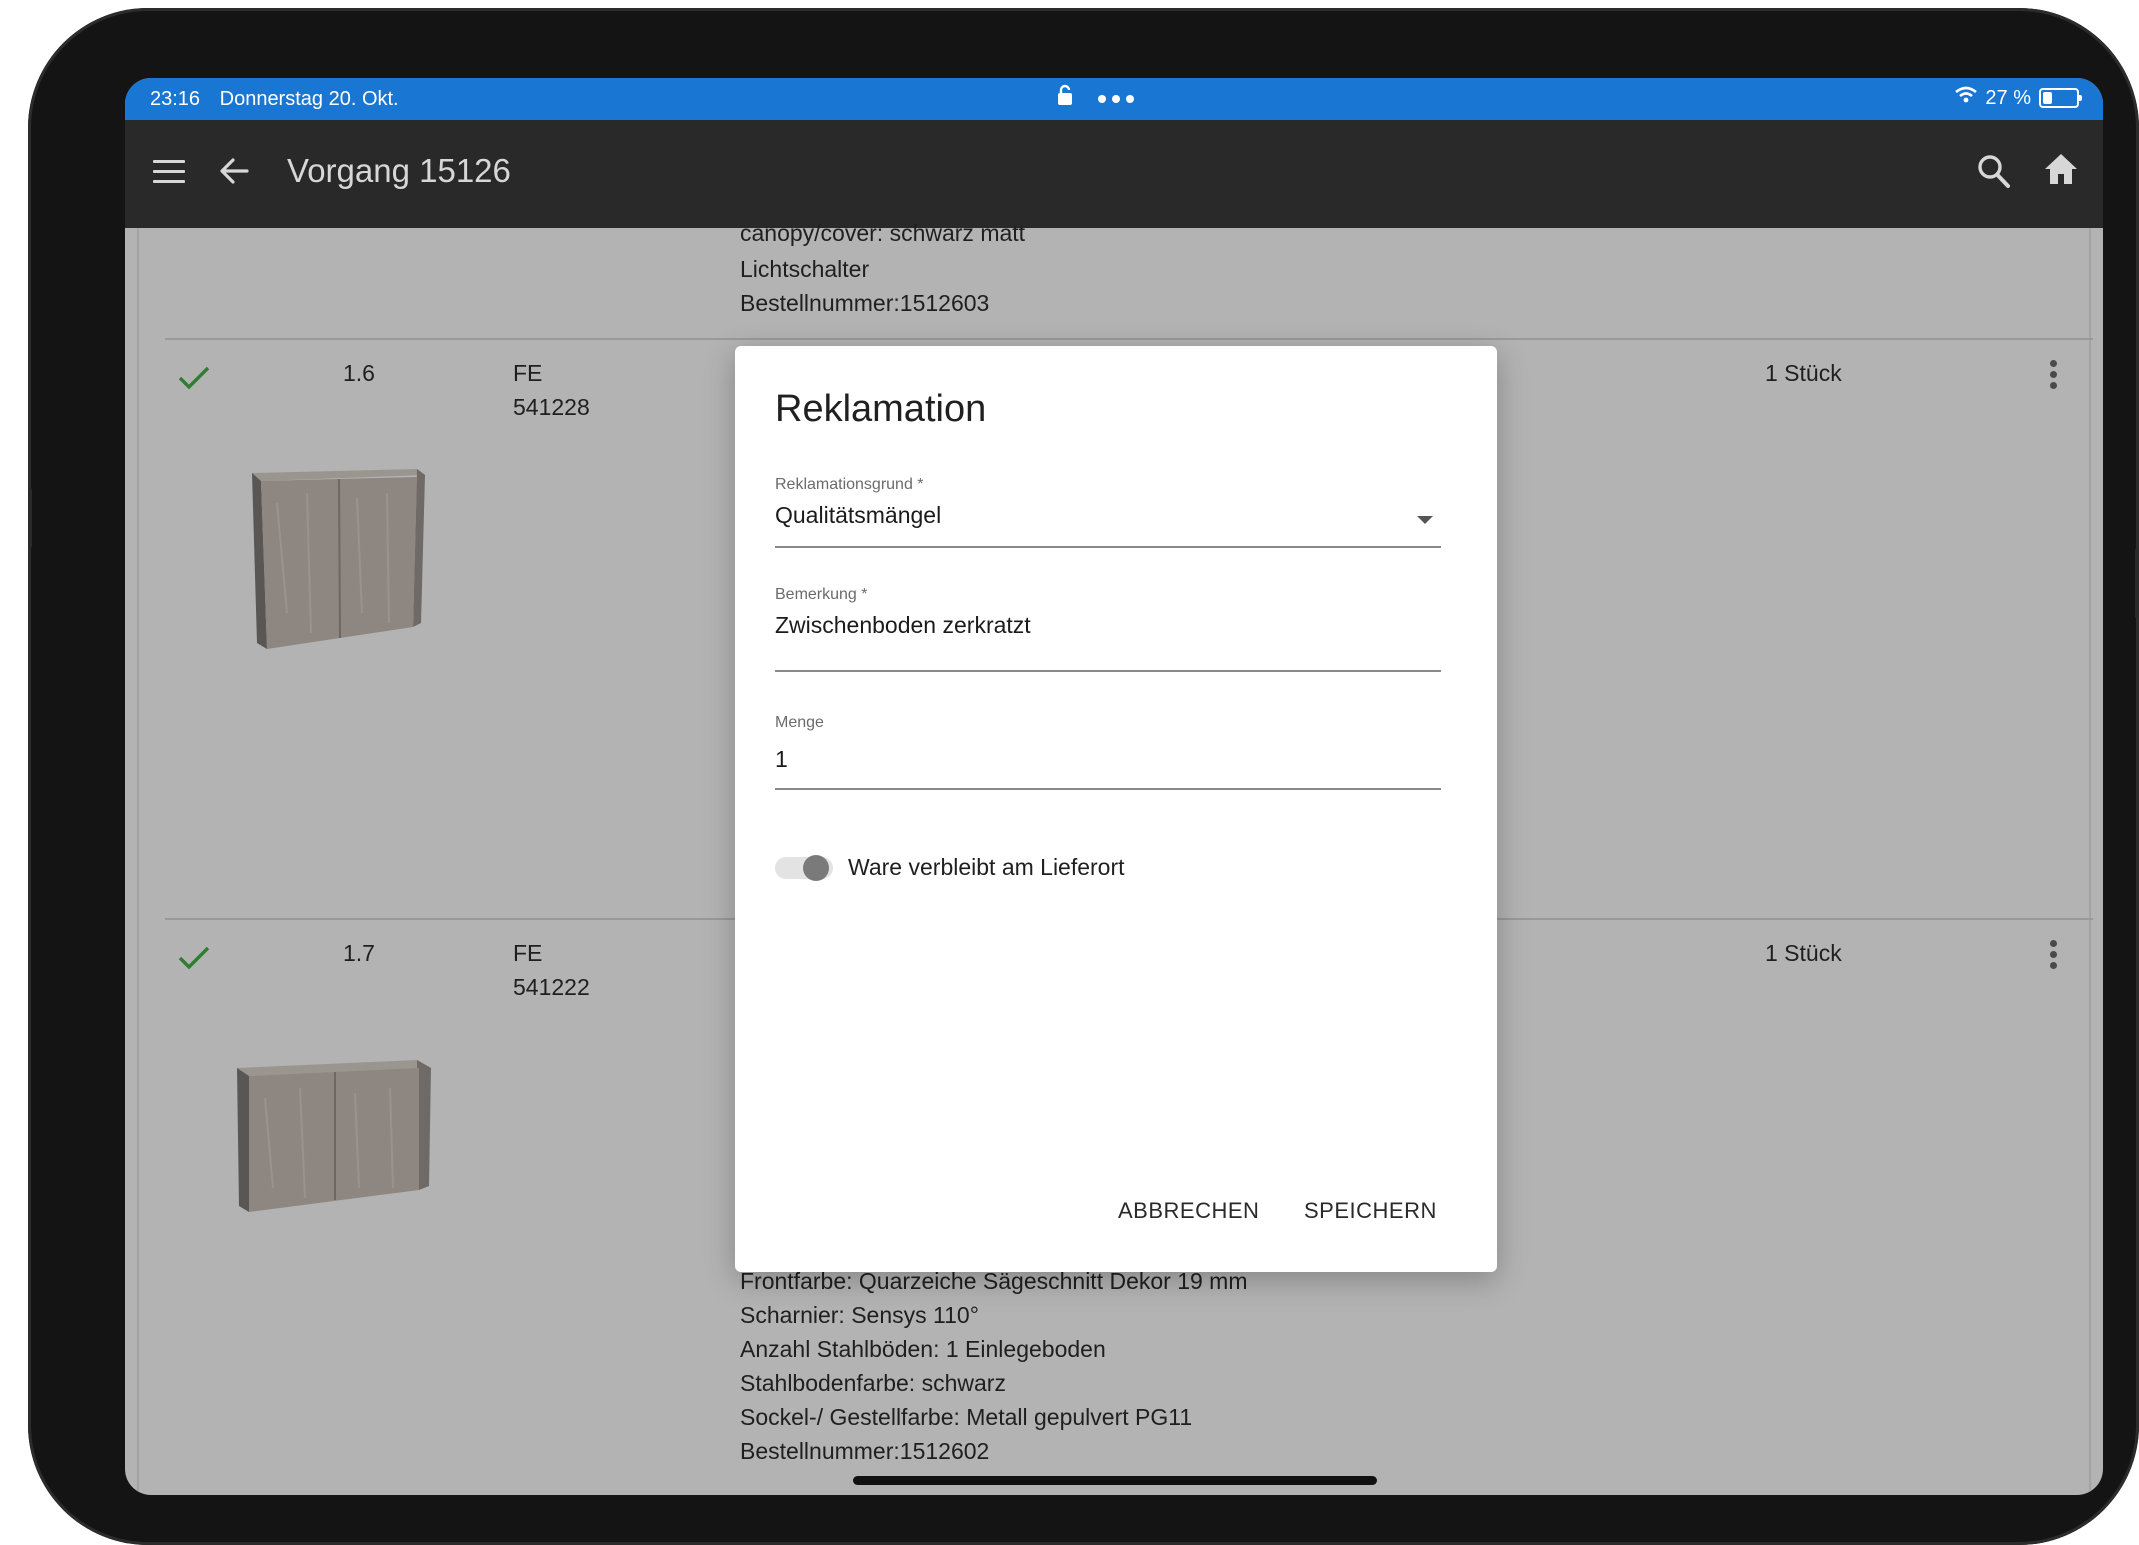 This screenshot has width=2139, height=1545. I want to click on wifi-icon, so click(1966, 98).